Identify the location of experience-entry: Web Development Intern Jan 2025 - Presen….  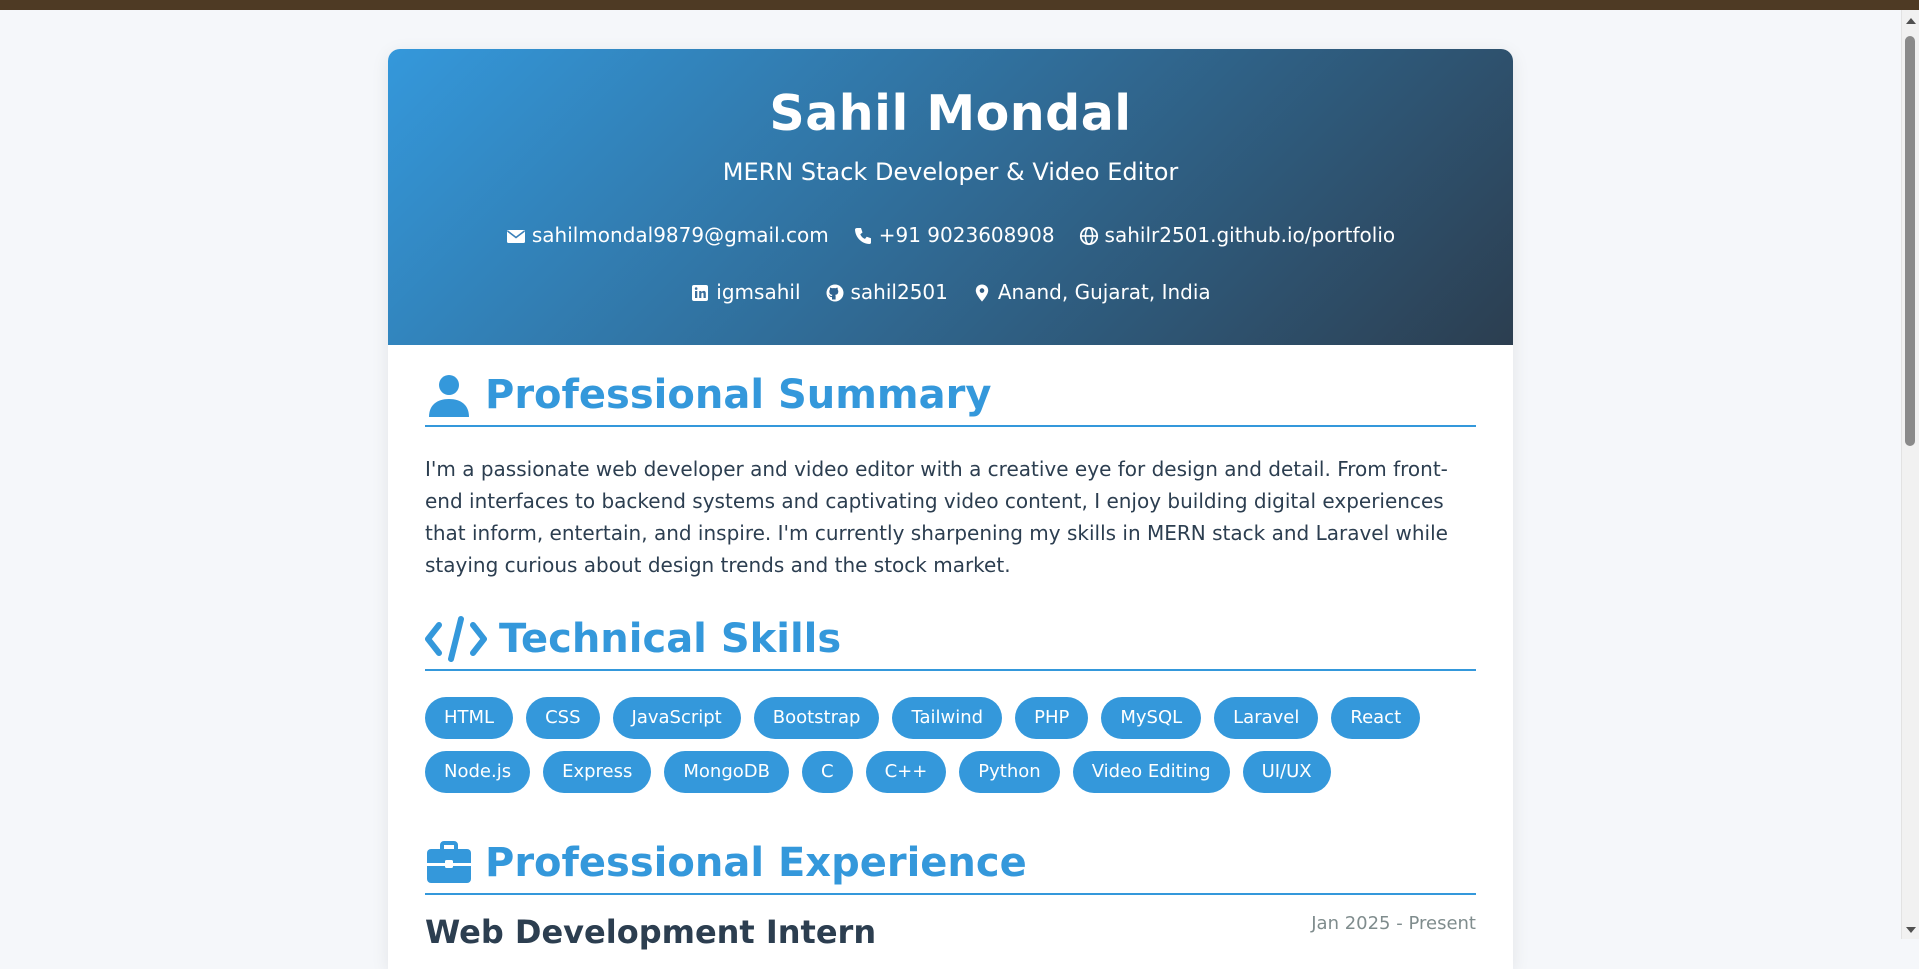
(950, 932).